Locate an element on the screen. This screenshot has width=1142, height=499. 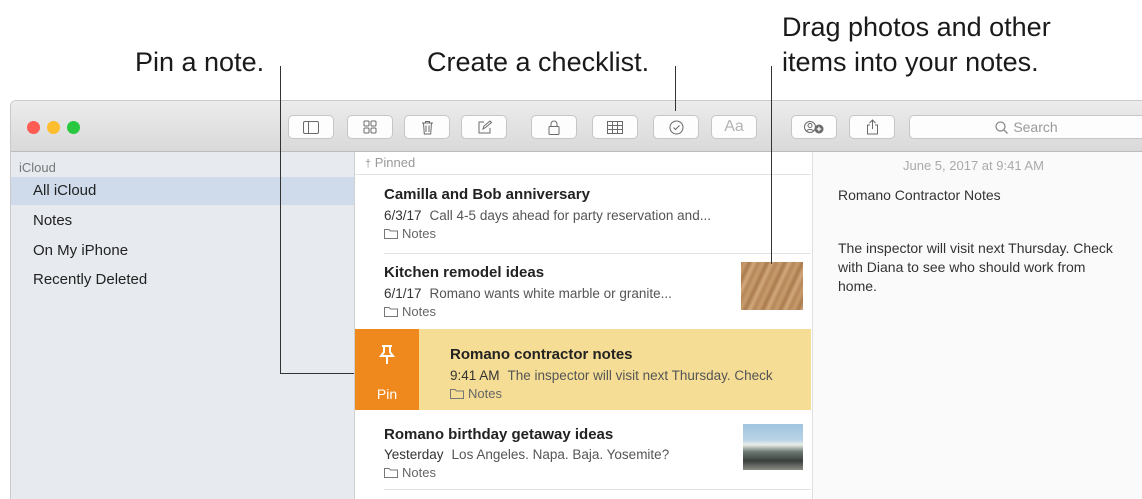
compose-icon is located at coordinates (485, 126).